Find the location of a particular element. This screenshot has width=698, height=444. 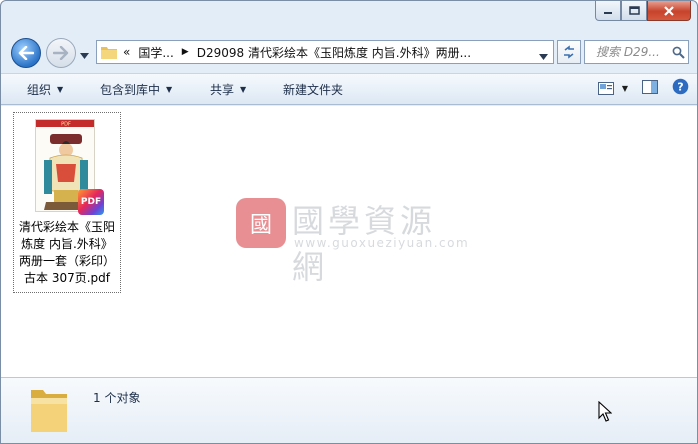

refresh-button is located at coordinates (569, 52).